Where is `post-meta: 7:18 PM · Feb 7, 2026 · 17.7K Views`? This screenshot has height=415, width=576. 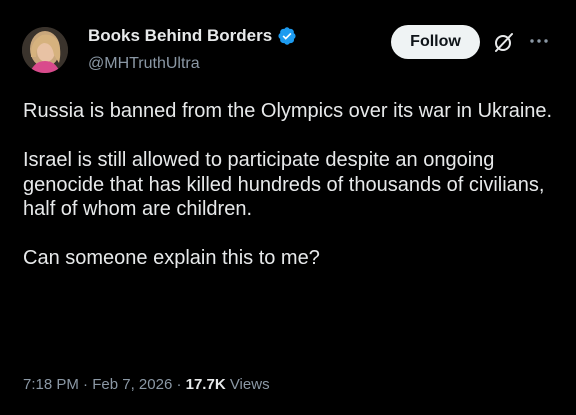
post-meta: 7:18 PM · Feb 7, 2026 · 17.7K Views is located at coordinates (146, 384).